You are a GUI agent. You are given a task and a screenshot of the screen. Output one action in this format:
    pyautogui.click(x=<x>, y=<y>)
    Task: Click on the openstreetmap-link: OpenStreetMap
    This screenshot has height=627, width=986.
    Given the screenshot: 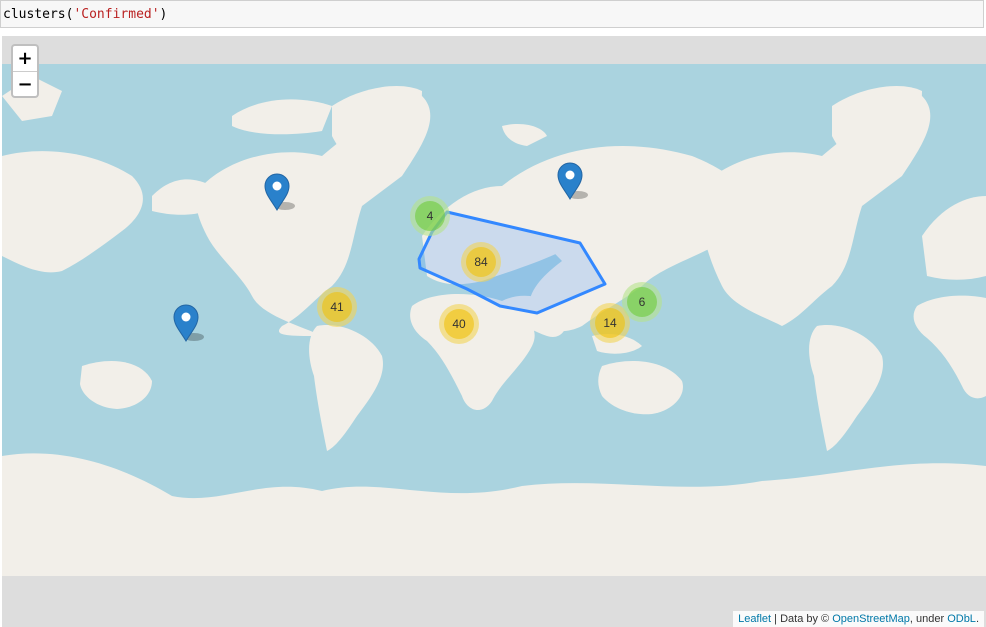 What is the action you would take?
    pyautogui.click(x=871, y=619)
    